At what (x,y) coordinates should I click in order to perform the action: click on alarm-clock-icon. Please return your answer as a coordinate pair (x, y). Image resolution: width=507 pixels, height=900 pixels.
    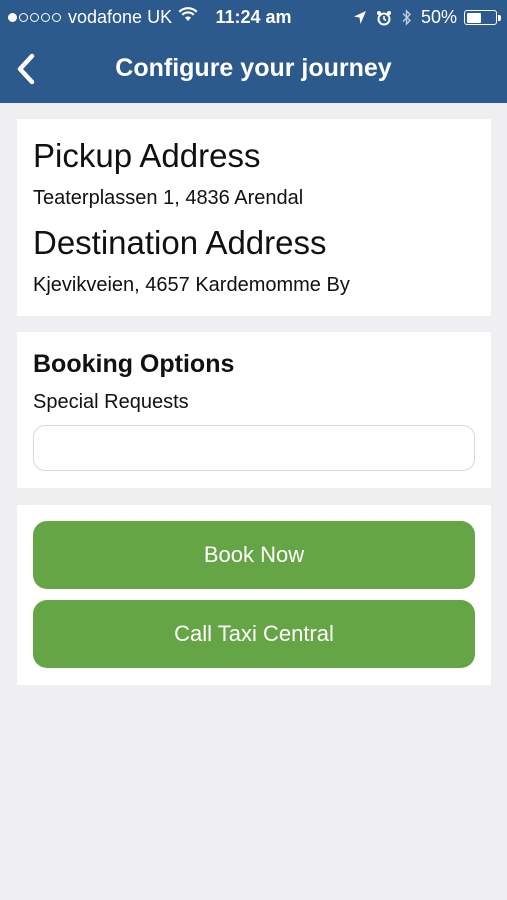
    Looking at the image, I should click on (384, 18).